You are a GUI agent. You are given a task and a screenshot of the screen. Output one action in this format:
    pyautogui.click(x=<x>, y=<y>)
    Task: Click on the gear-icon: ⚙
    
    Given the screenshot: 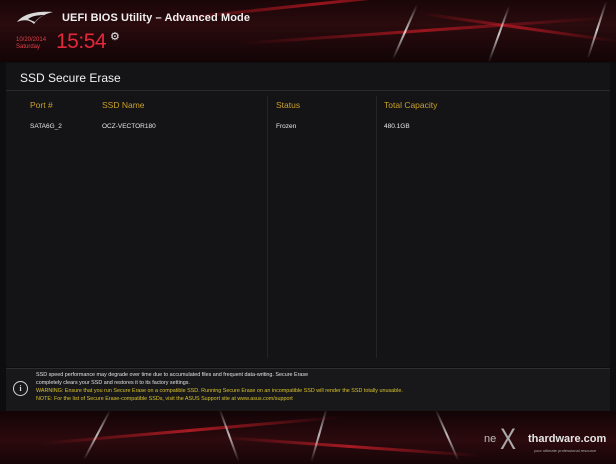 What is the action you would take?
    pyautogui.click(x=115, y=36)
    